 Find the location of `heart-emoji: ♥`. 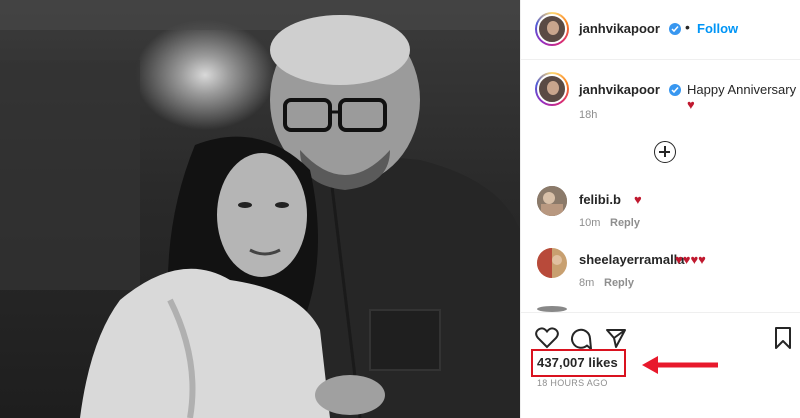

heart-emoji: ♥ is located at coordinates (691, 104).